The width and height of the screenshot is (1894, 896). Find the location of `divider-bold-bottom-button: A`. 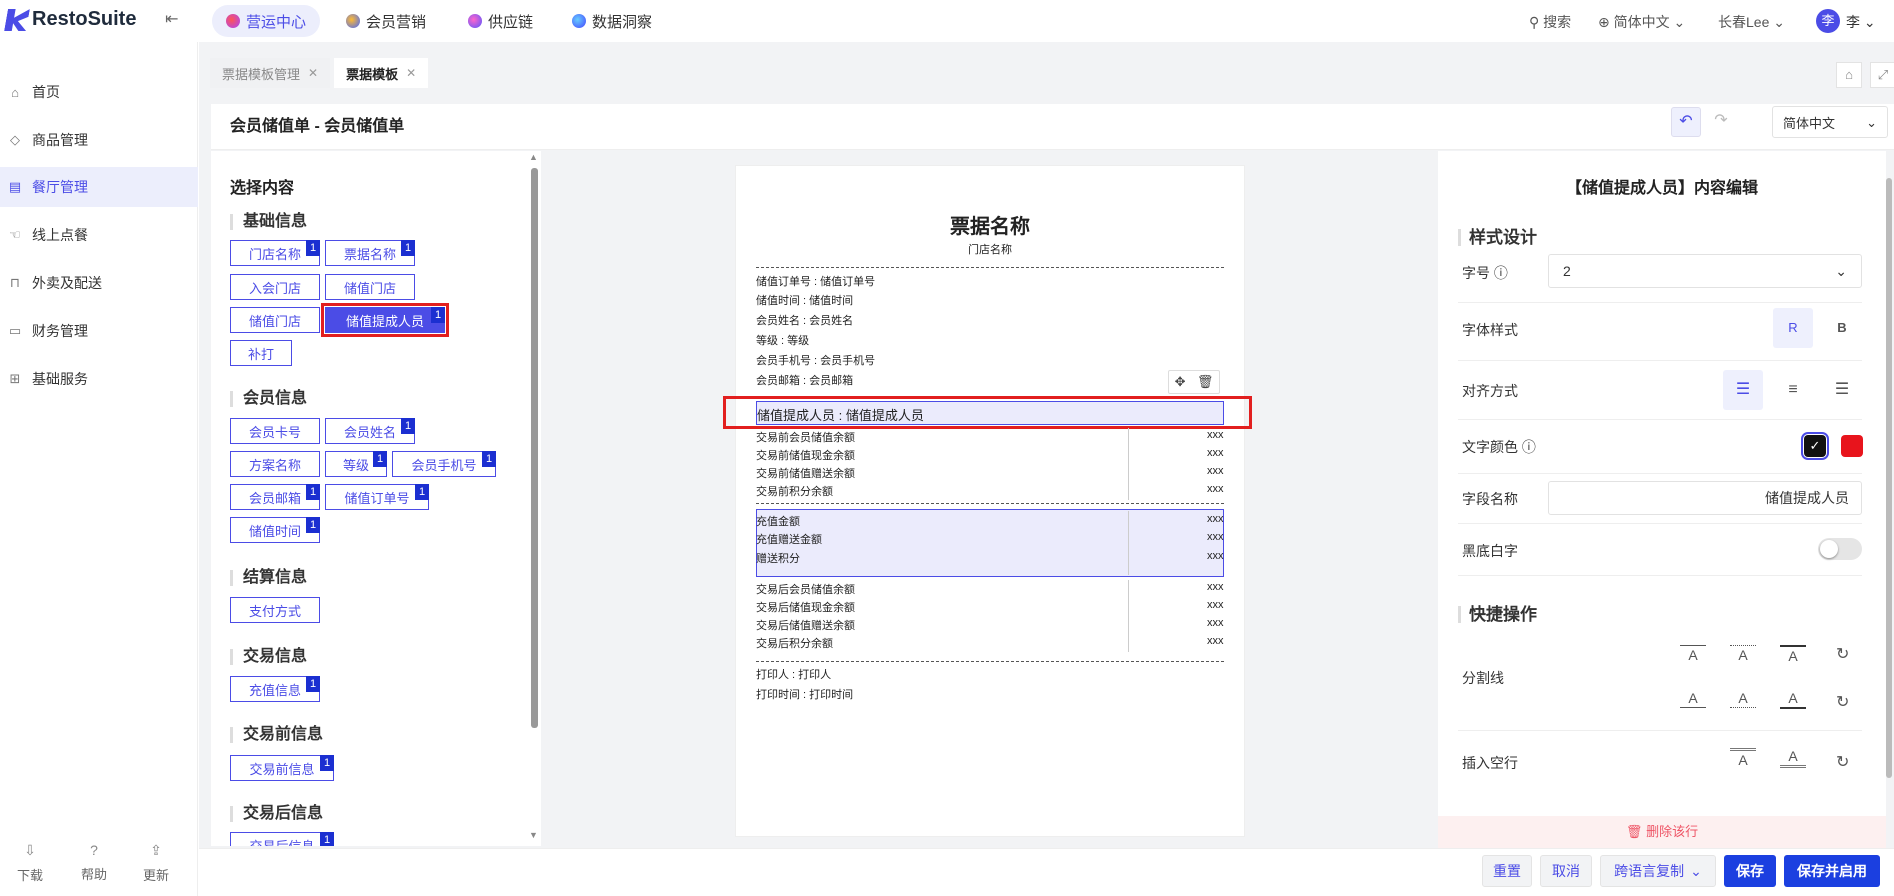

divider-bold-bottom-button: A is located at coordinates (1793, 699).